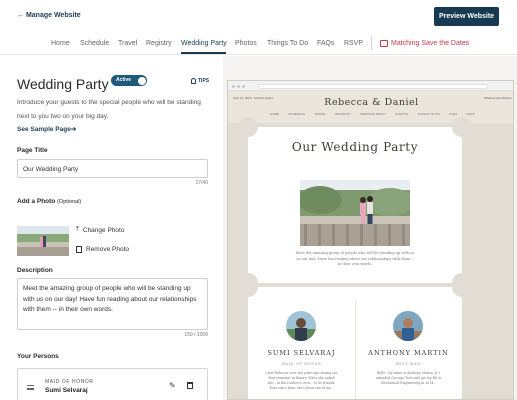  Describe the element at coordinates (49, 15) in the screenshot. I see `manage-website-link: ← Manage Website` at that location.